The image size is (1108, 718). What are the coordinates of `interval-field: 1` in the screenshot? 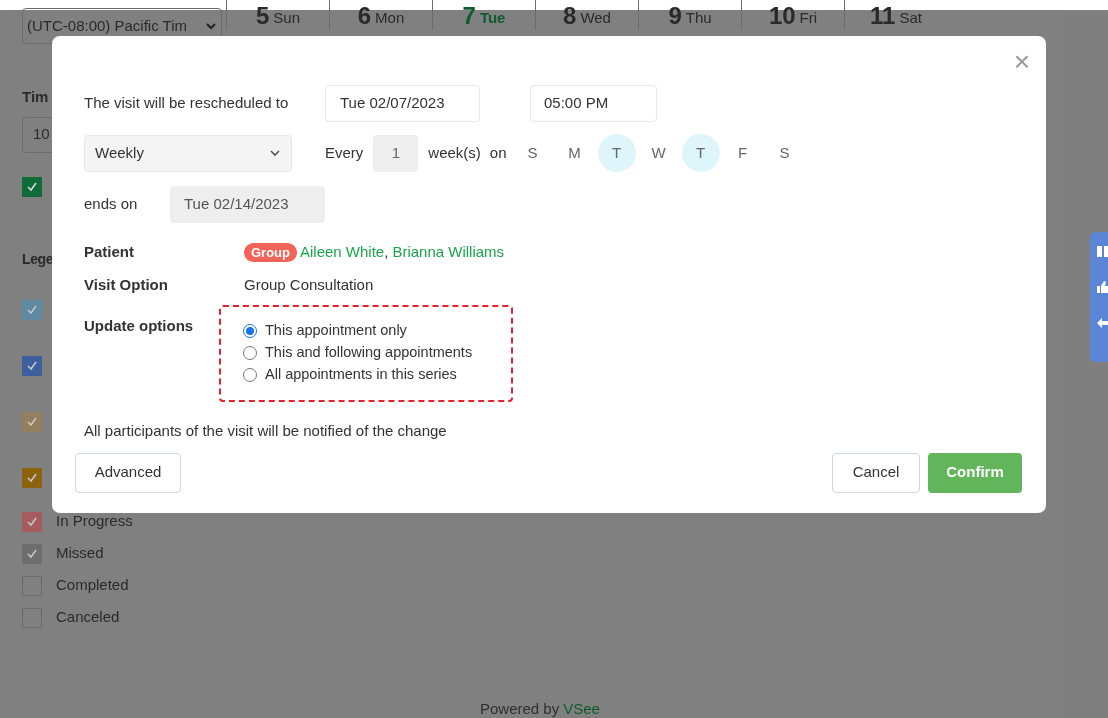 It's located at (396, 153).